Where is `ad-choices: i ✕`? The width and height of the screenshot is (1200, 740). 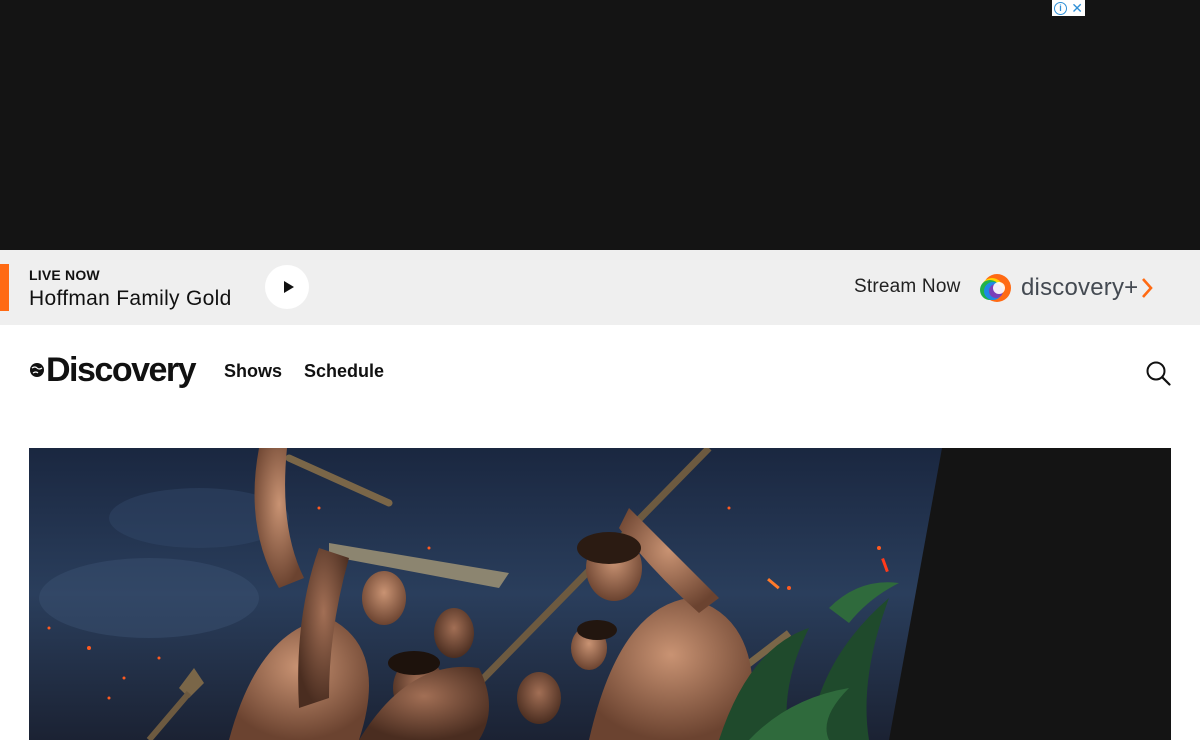
ad-choices: i ✕ is located at coordinates (1068, 8).